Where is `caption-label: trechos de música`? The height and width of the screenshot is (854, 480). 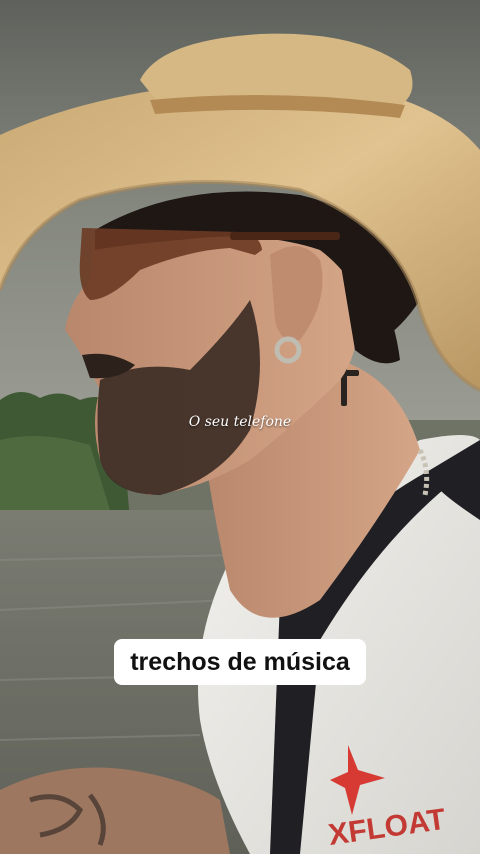
caption-label: trechos de música is located at coordinates (240, 662).